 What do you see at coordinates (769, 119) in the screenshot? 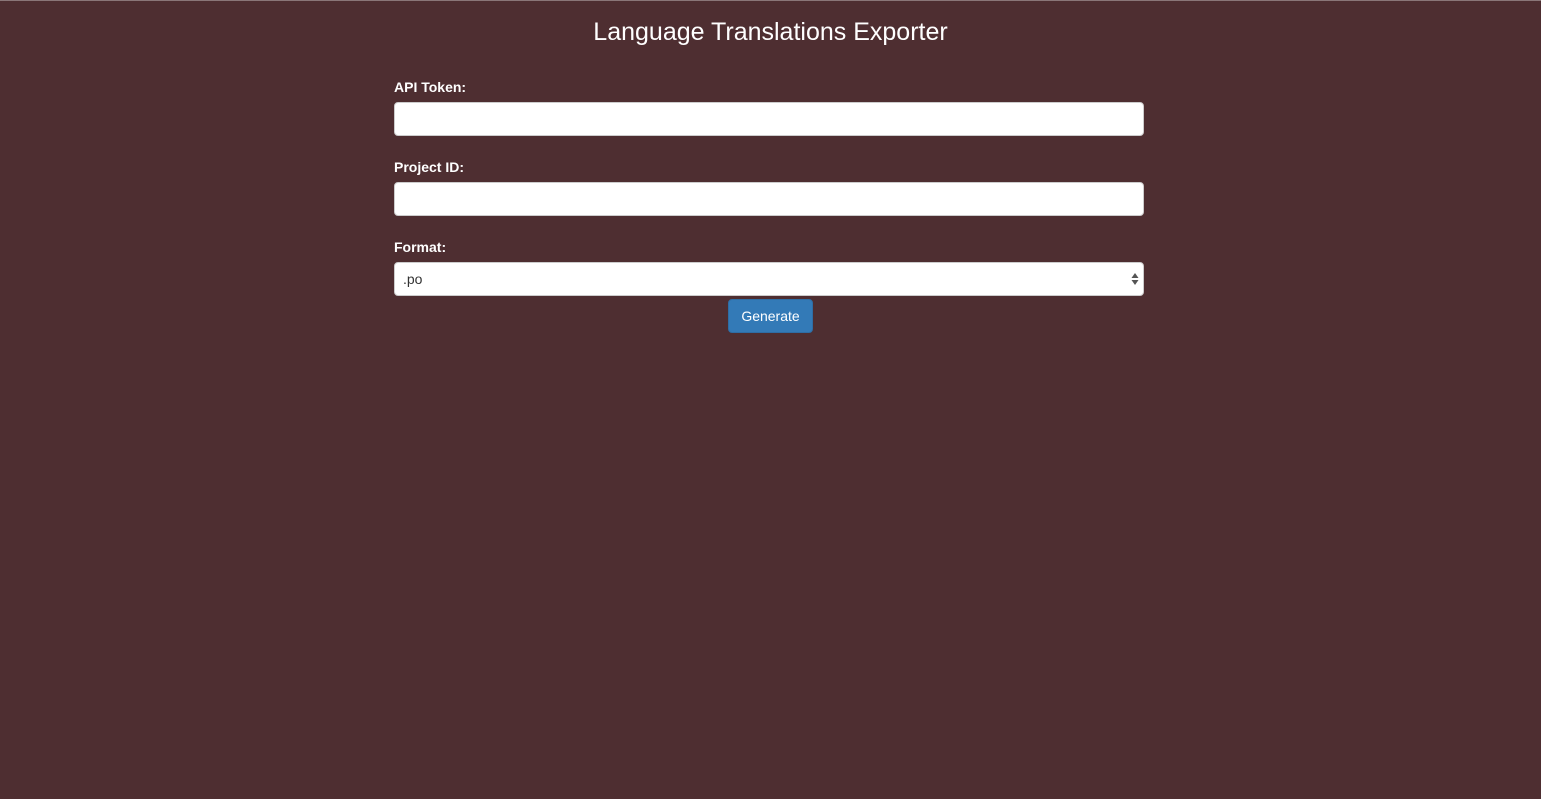
I see `api-token-input` at bounding box center [769, 119].